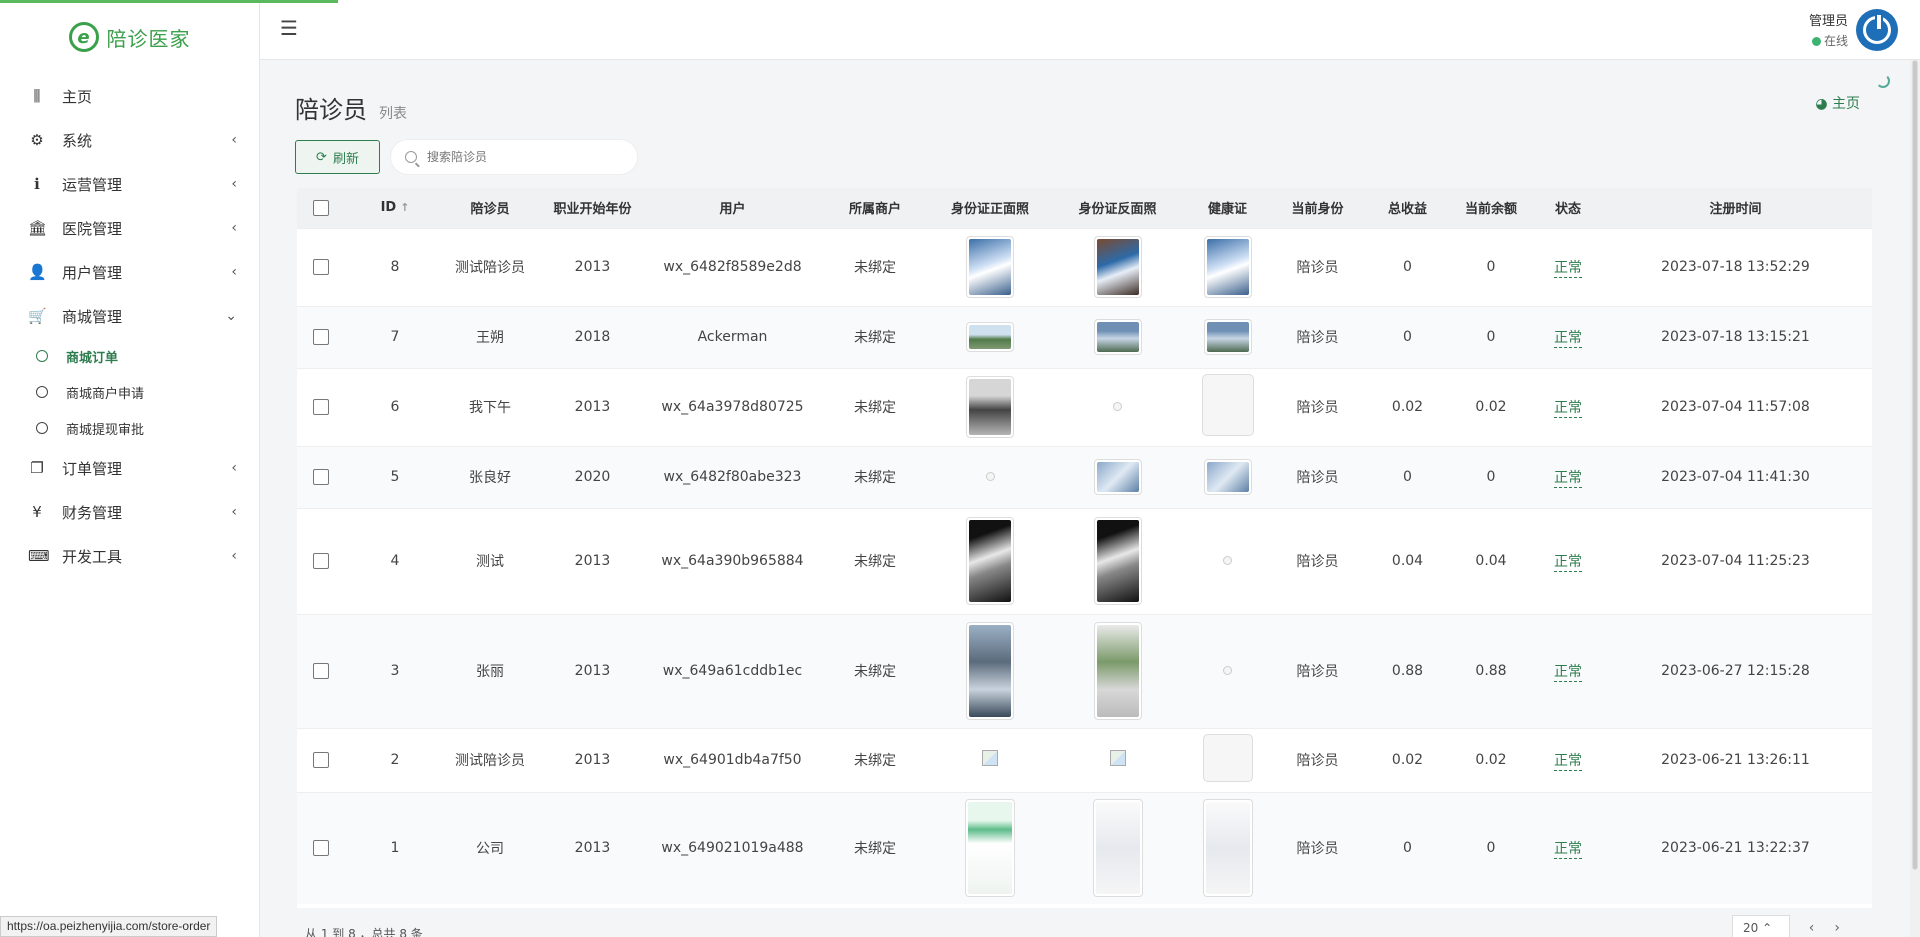  I want to click on prev-page-icon: ‹, so click(1822, 928).